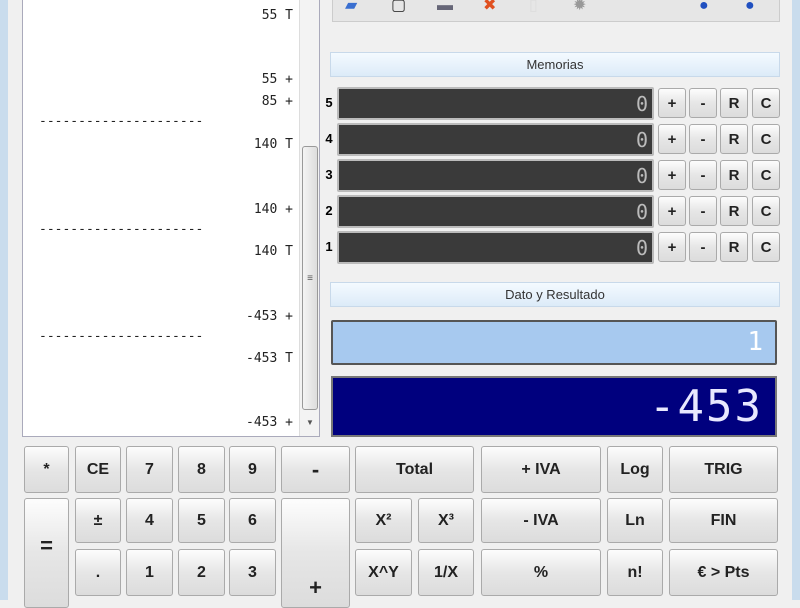 This screenshot has width=800, height=608. What do you see at coordinates (635, 469) in the screenshot?
I see `key-log: Log` at bounding box center [635, 469].